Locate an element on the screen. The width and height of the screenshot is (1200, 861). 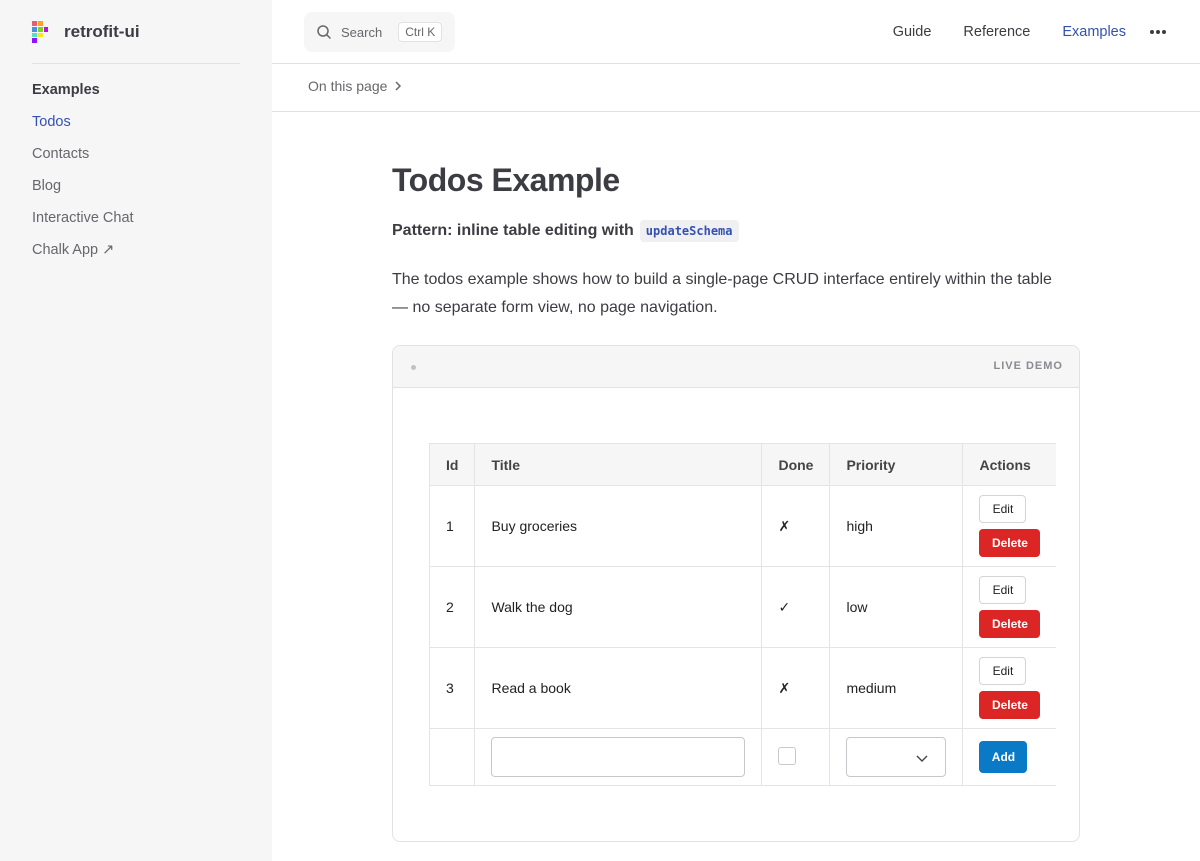
brand: retrofit-ui is located at coordinates (86, 32).